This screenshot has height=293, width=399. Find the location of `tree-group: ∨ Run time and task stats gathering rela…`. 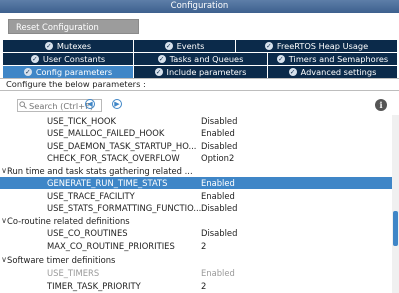

tree-group: ∨ Run time and task stats gathering rela… is located at coordinates (196, 171).